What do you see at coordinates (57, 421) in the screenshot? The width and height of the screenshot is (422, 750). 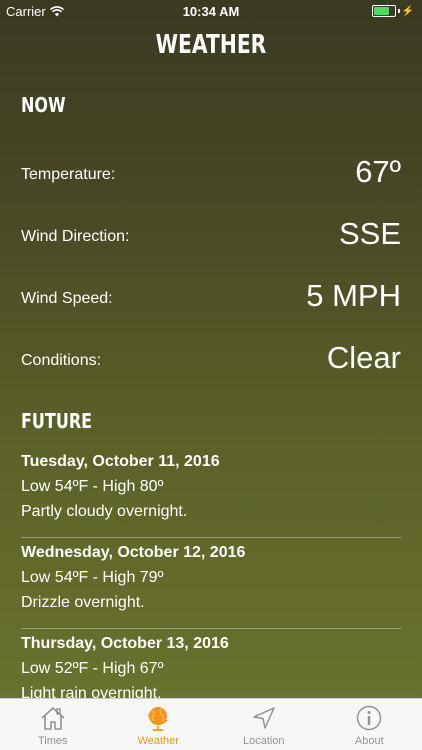 I see `future-heading: FUTURE` at bounding box center [57, 421].